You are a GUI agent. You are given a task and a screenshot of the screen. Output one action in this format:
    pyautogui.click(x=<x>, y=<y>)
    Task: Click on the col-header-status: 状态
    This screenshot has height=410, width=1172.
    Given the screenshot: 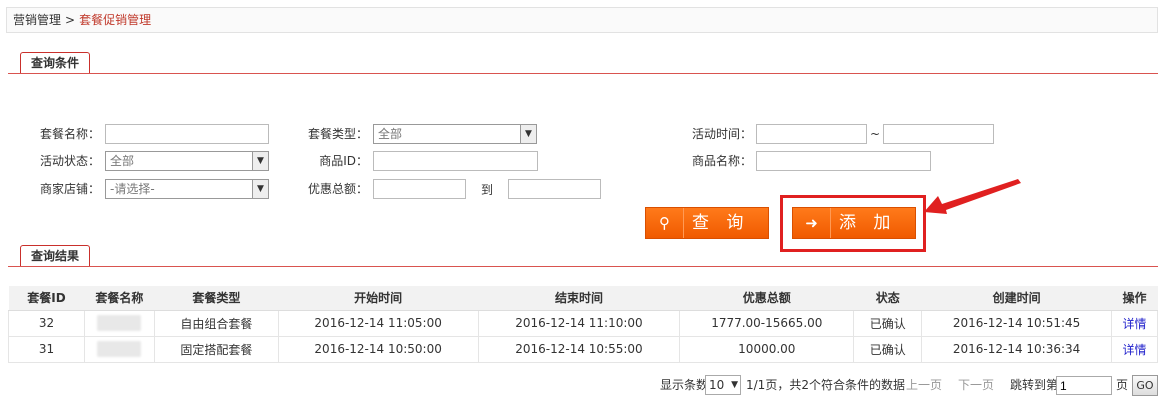 What is the action you would take?
    pyautogui.click(x=887, y=298)
    